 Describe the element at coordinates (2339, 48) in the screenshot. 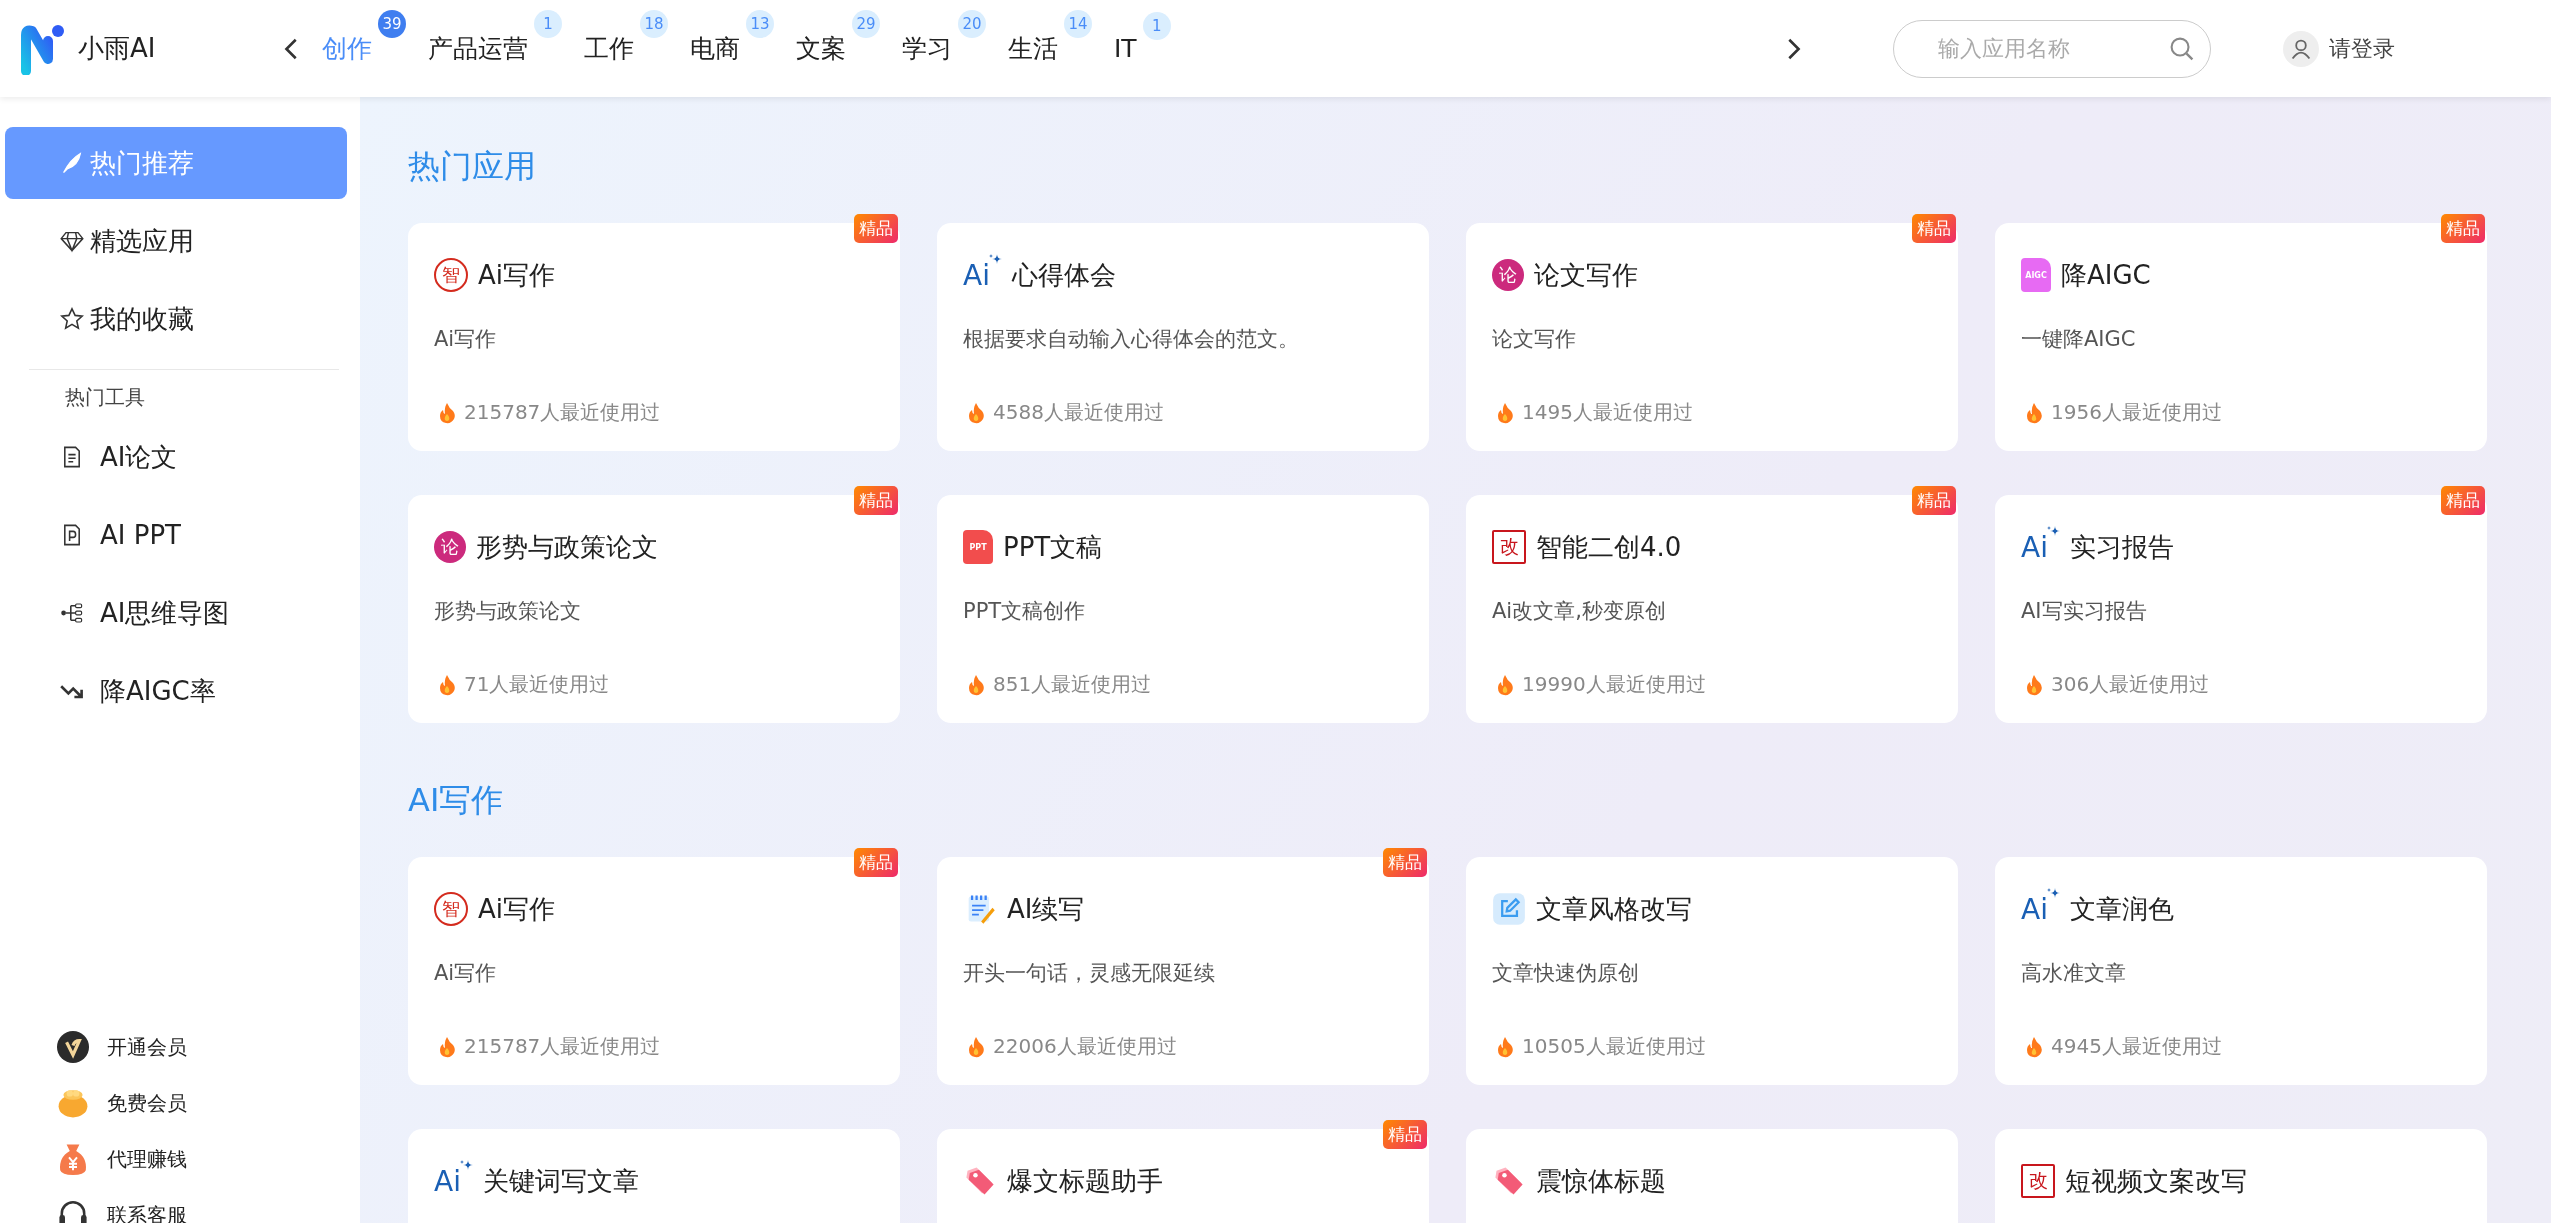

I see `login-button: 请登录` at that location.